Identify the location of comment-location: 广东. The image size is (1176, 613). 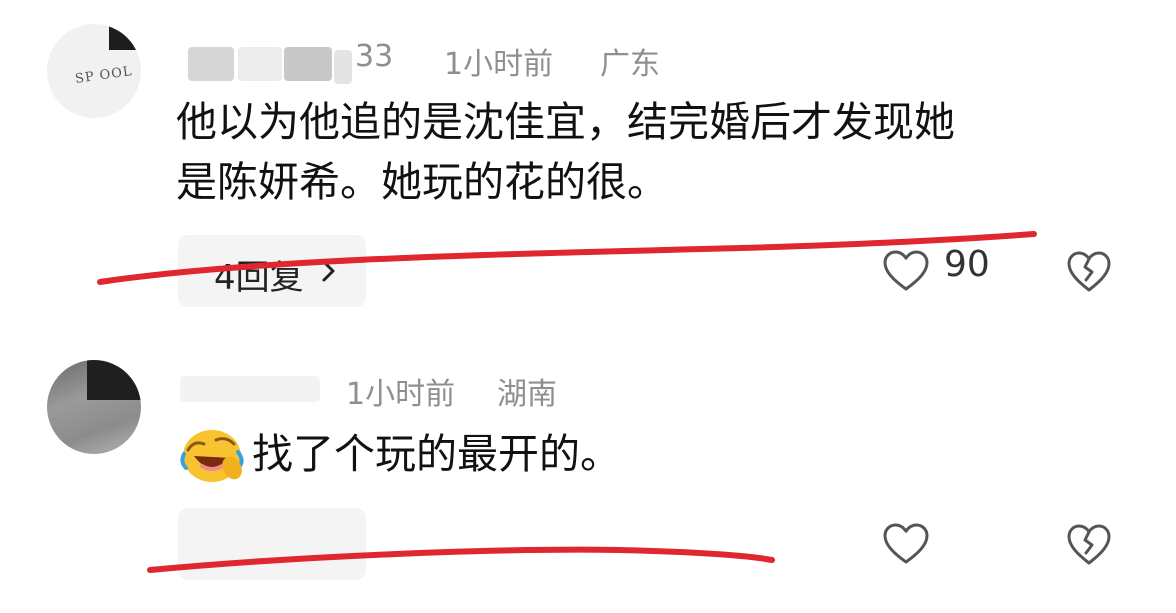
(630, 64).